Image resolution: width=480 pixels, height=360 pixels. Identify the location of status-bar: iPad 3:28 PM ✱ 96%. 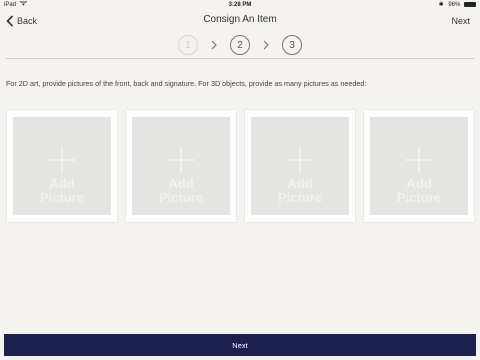
(240, 5).